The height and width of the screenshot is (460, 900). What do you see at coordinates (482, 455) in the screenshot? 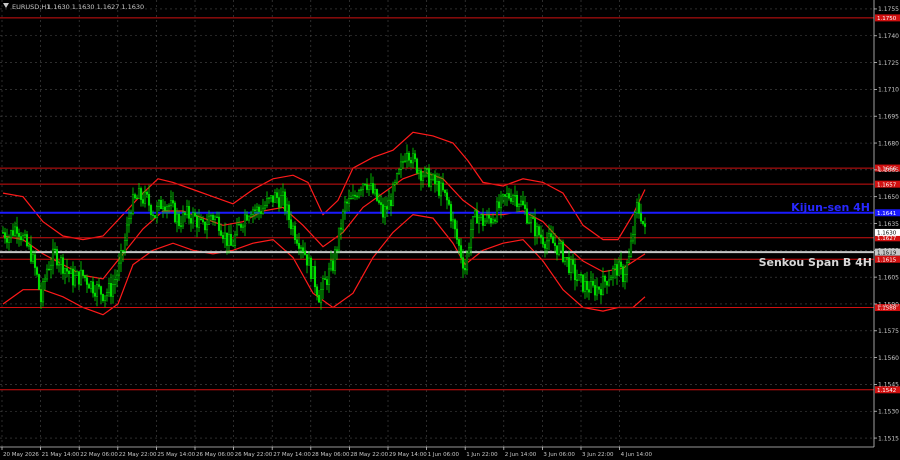
I see `time-tick-label: 1 Jun 22:00` at bounding box center [482, 455].